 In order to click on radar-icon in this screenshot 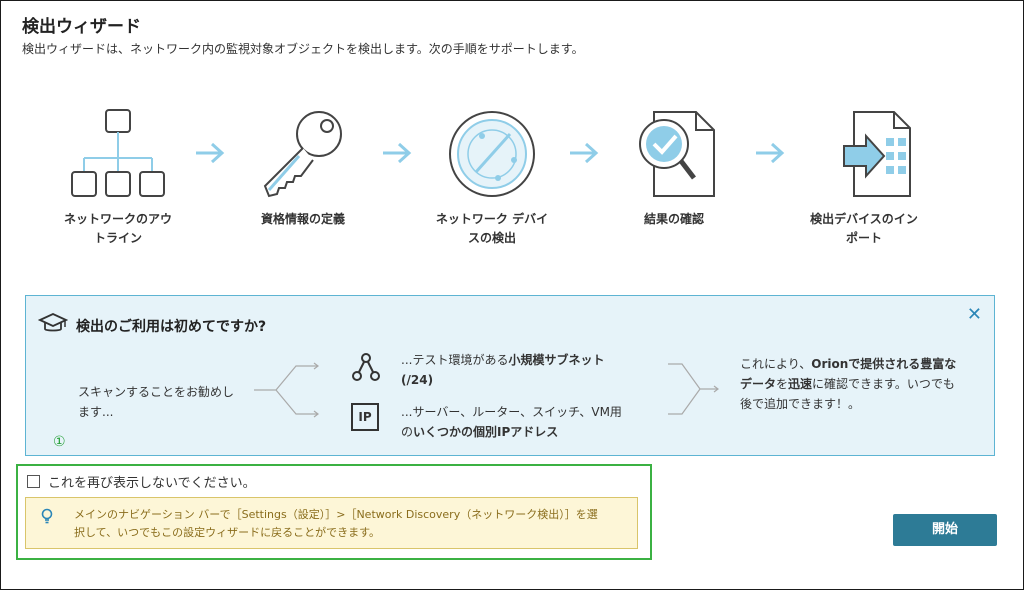, I will do `click(492, 154)`.